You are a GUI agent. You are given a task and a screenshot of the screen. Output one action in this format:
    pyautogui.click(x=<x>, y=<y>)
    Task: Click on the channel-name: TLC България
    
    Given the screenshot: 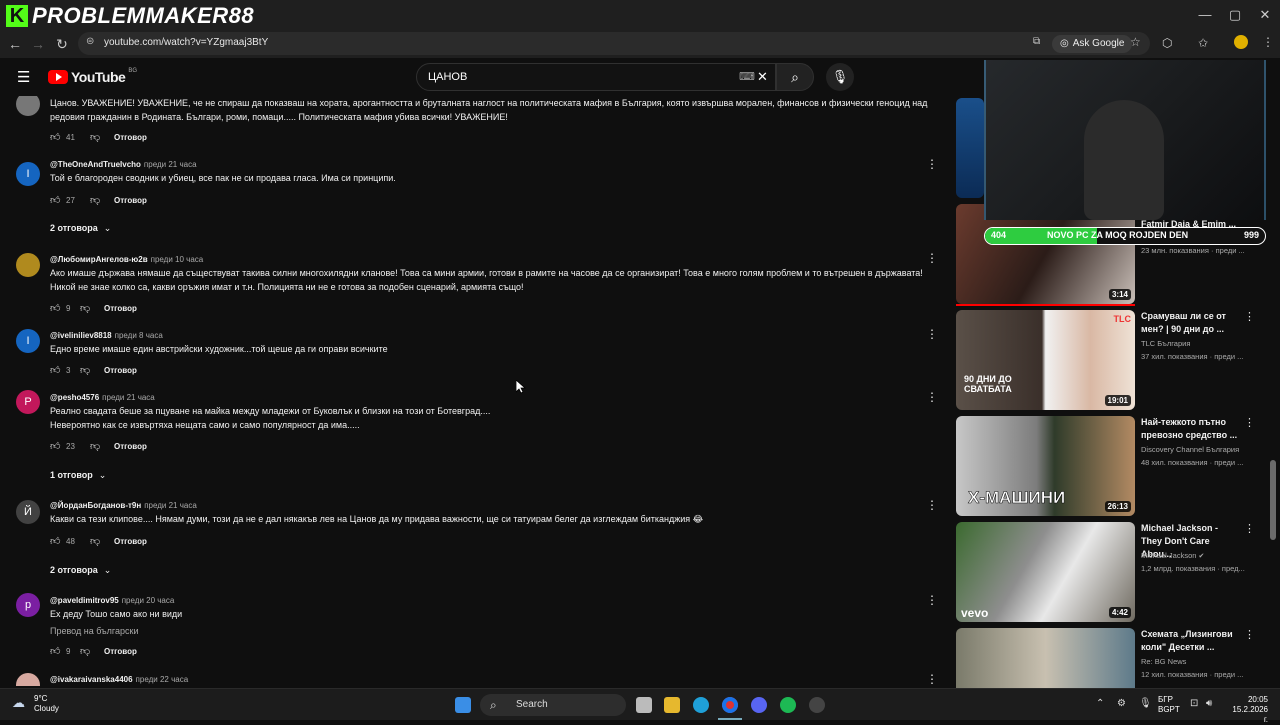 What is the action you would take?
    pyautogui.click(x=1165, y=343)
    